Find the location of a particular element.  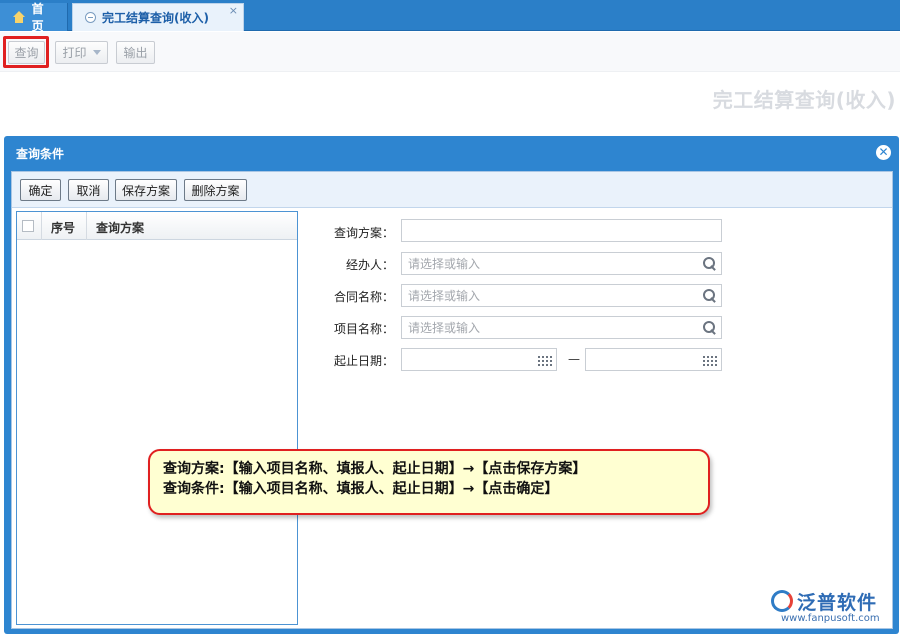

project-name-field: 请选择或输入 is located at coordinates (561, 327).